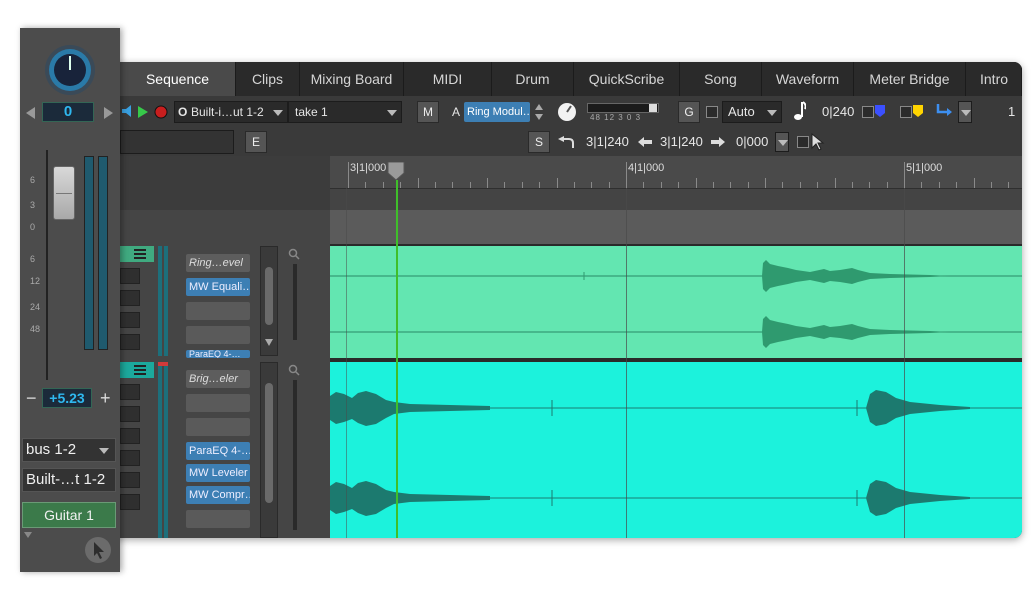 This screenshot has width=1036, height=600. What do you see at coordinates (752, 142) in the screenshot?
I see `locator-length: 0|000` at bounding box center [752, 142].